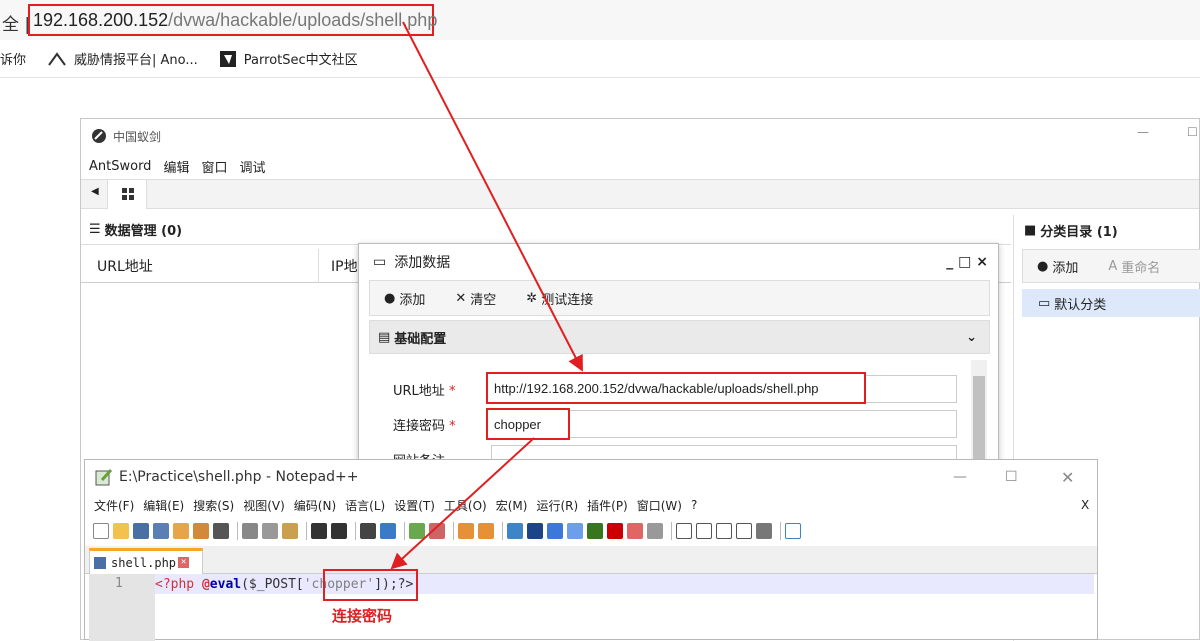 The width and height of the screenshot is (1200, 641). Describe the element at coordinates (462, 503) in the screenshot. I see `arrow-password-to-code` at that location.